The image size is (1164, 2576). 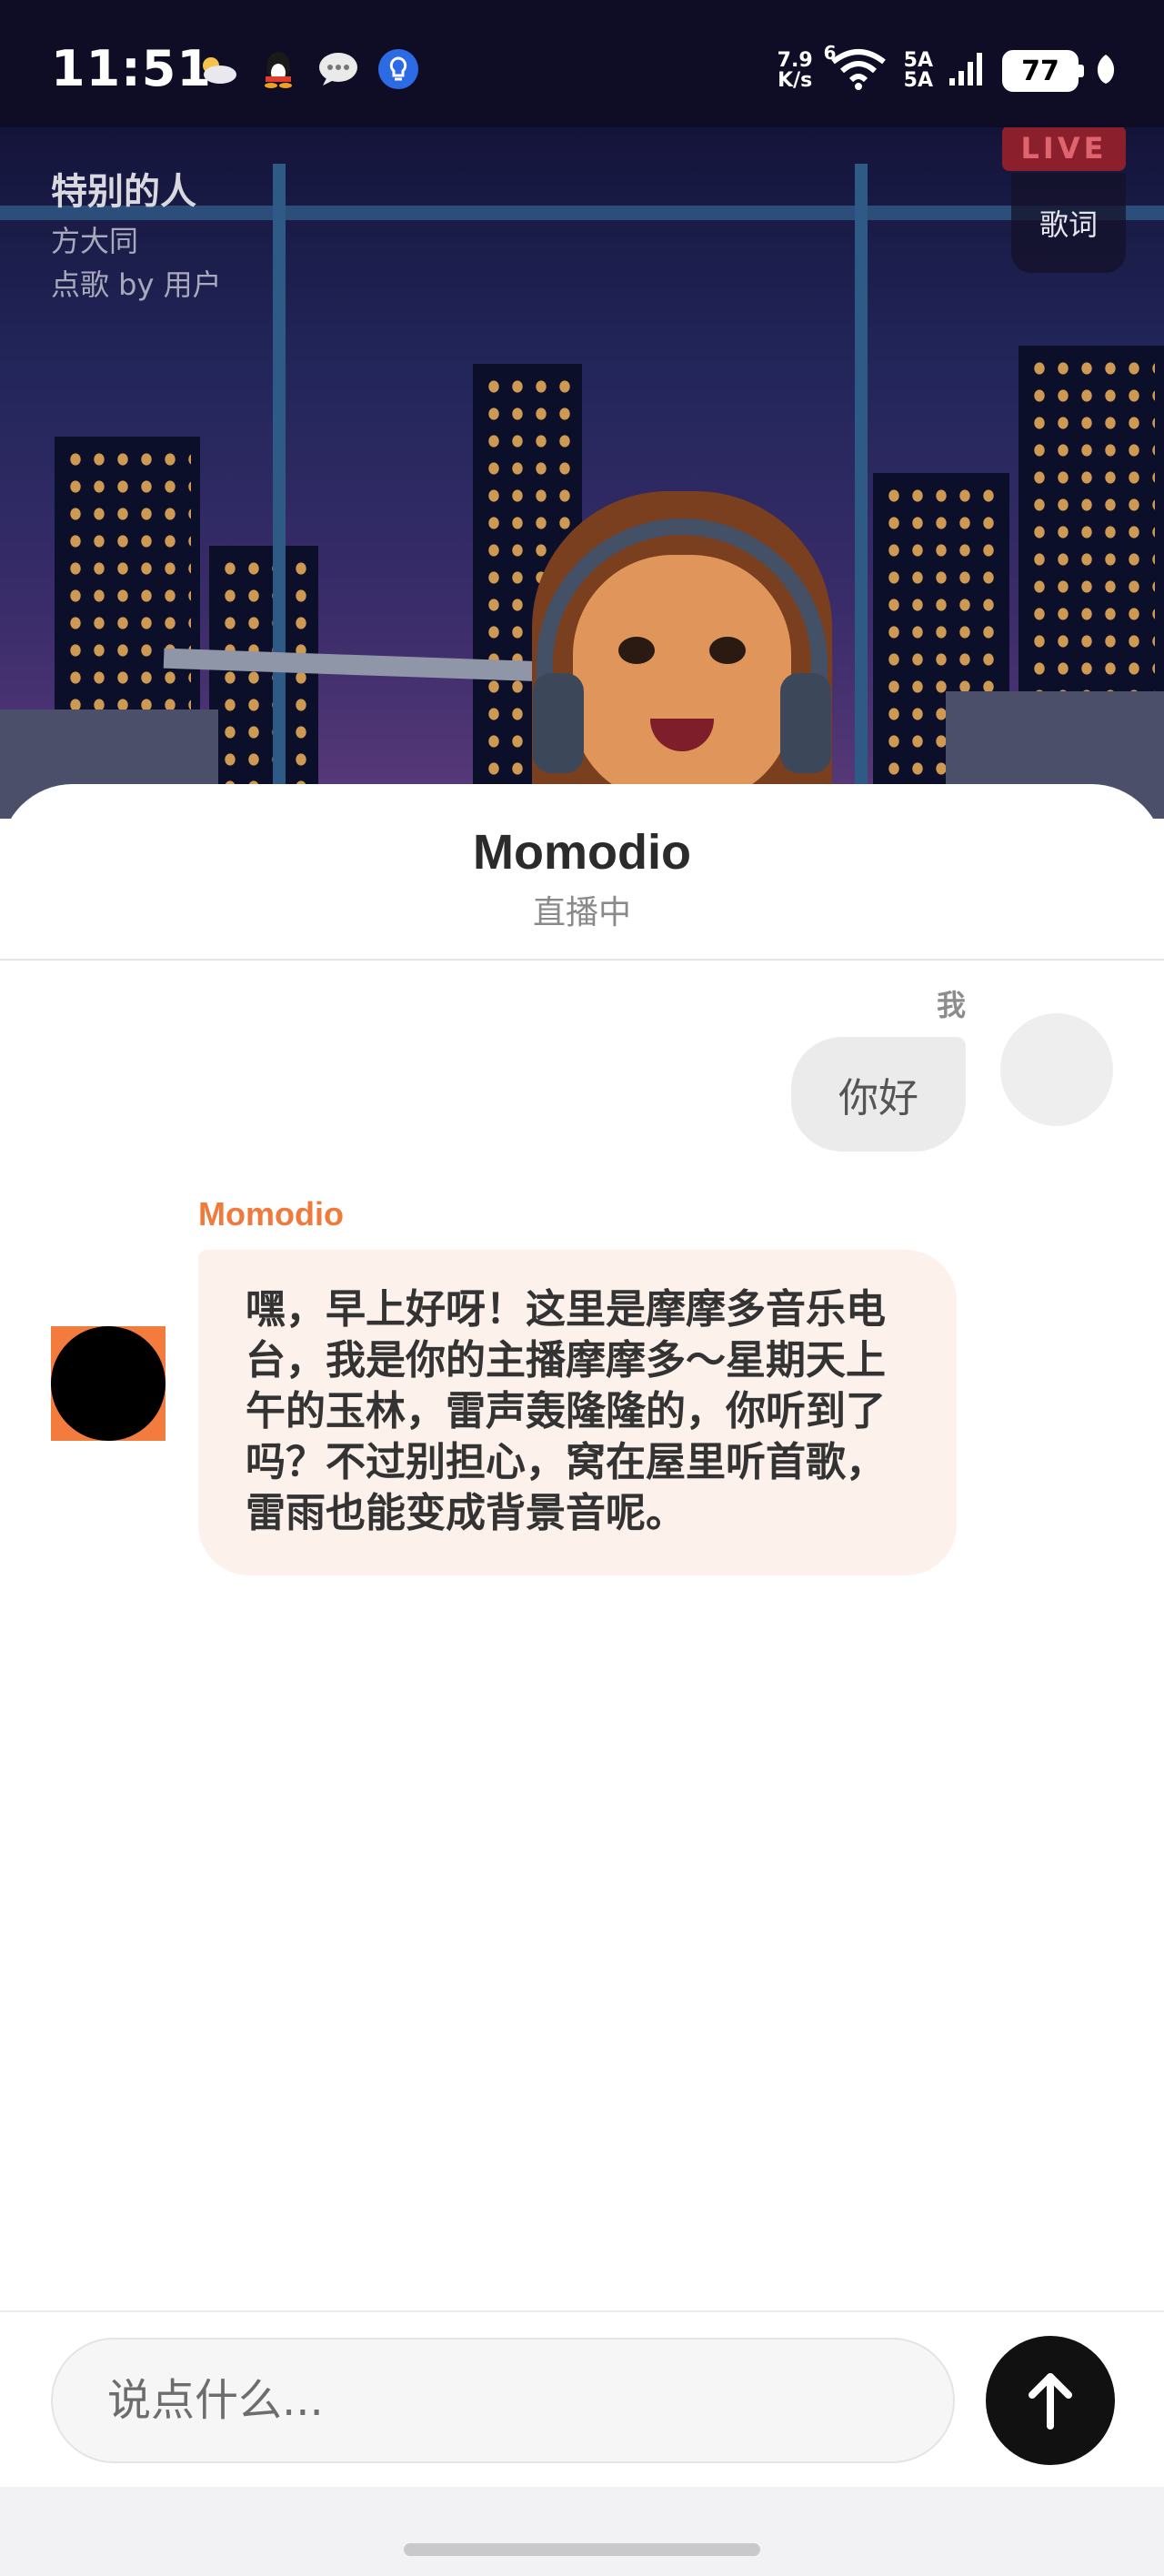 I want to click on leaf-icon, so click(x=1106, y=71).